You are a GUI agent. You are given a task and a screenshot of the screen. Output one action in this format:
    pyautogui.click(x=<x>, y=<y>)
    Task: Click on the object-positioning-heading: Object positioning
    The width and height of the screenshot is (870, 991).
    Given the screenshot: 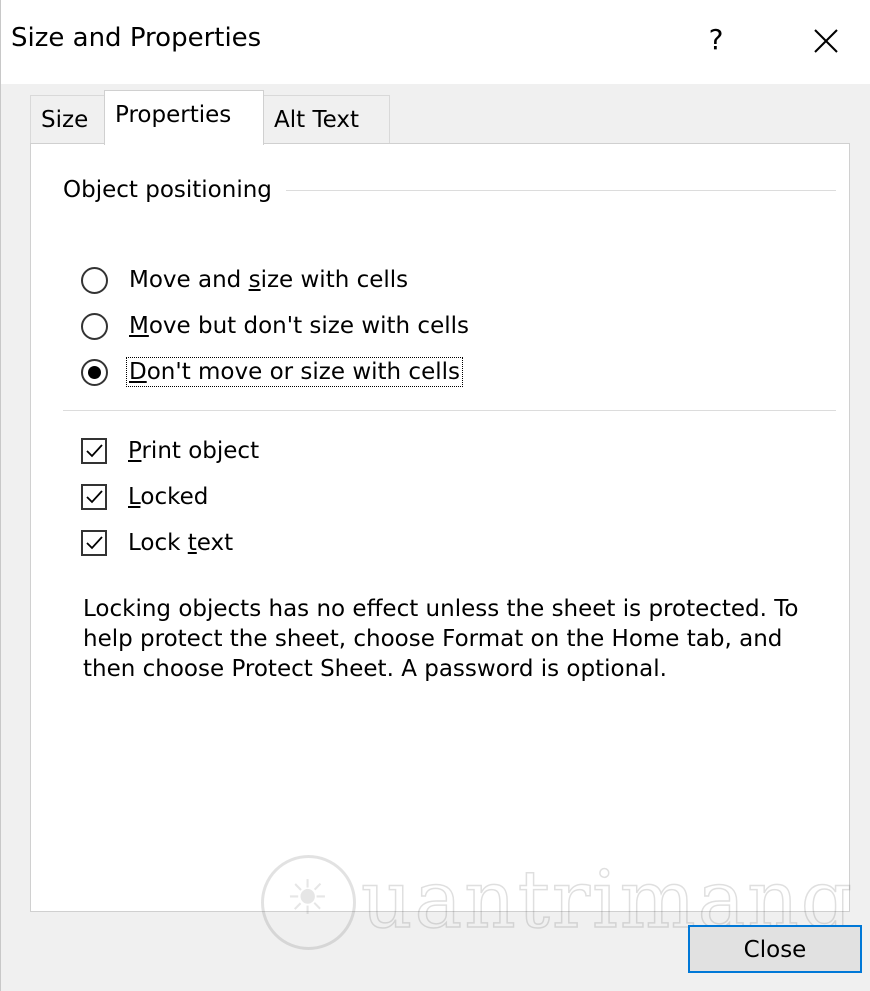 What is the action you would take?
    pyautogui.click(x=172, y=190)
    